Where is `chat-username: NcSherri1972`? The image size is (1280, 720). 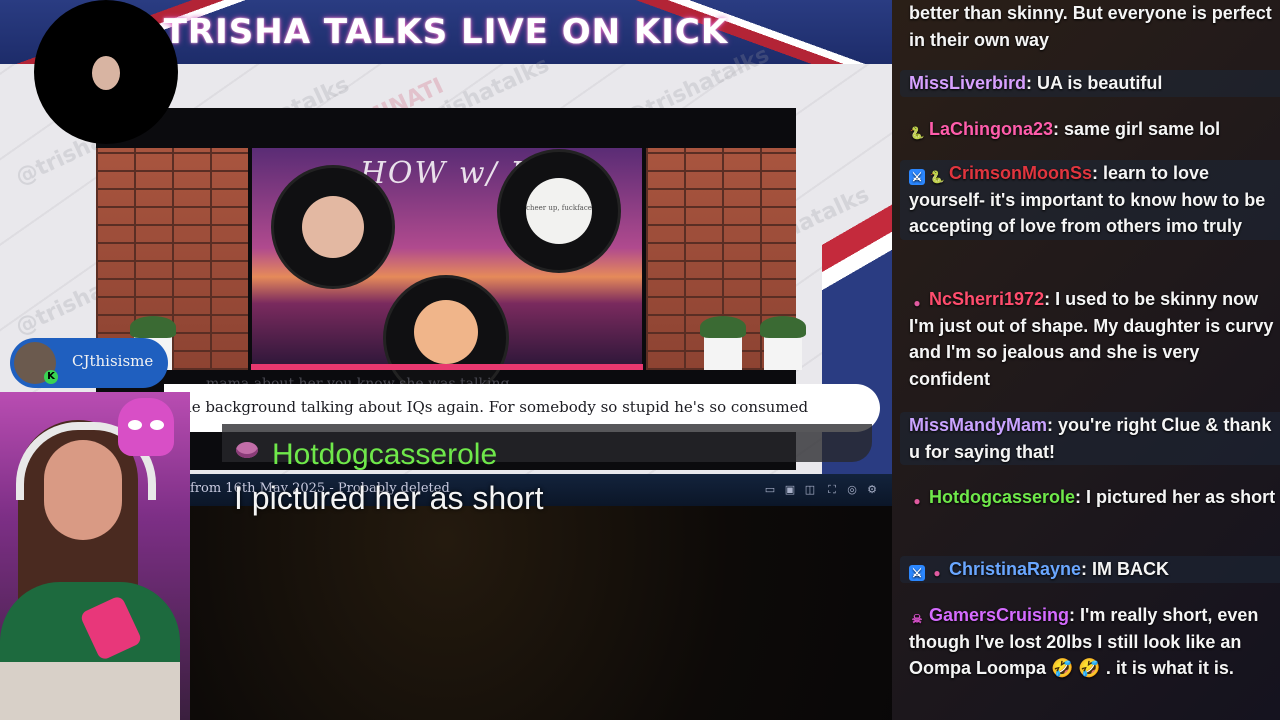 chat-username: NcSherri1972 is located at coordinates (986, 299).